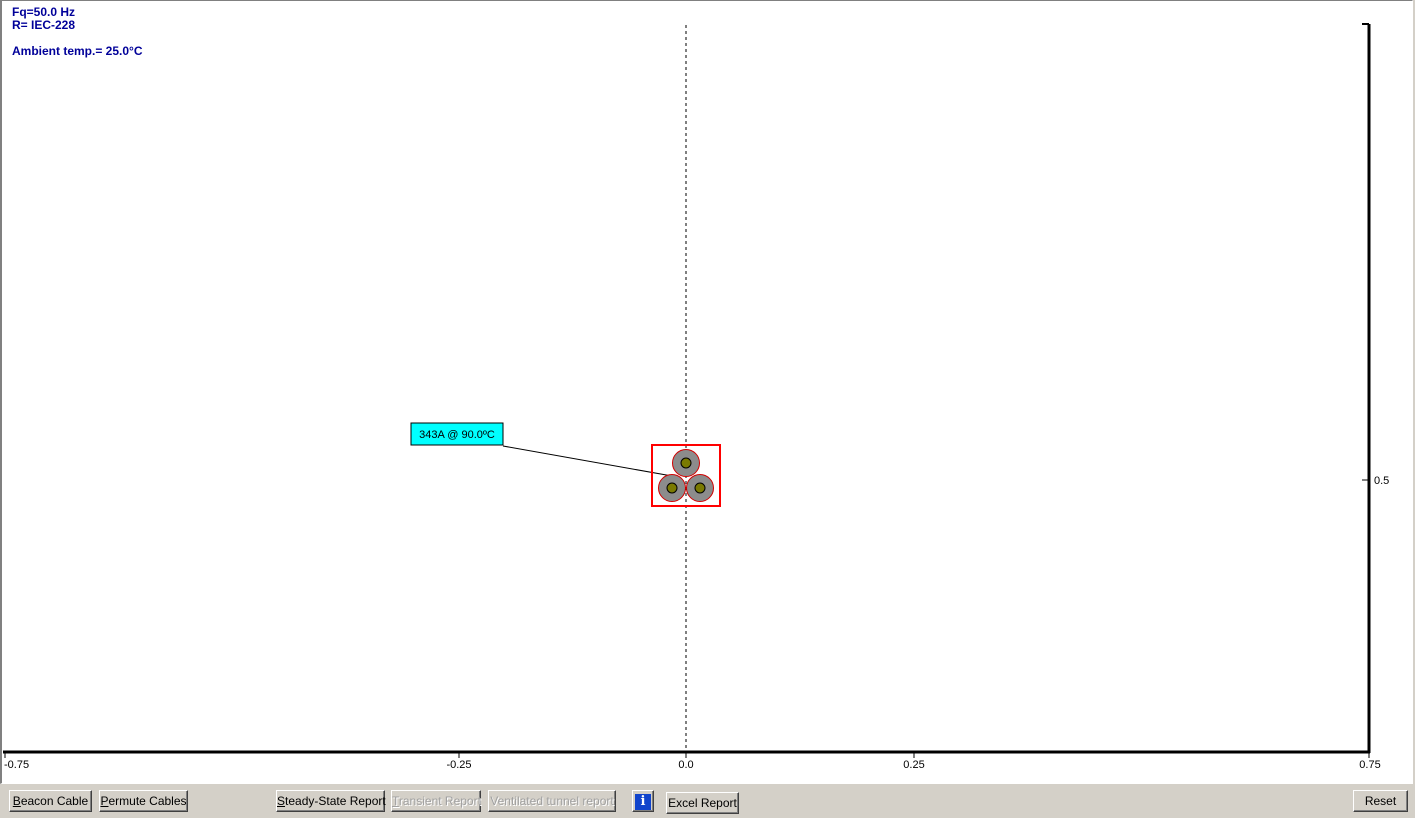 The width and height of the screenshot is (1415, 818). Describe the element at coordinates (16, 765) in the screenshot. I see `x-tick-label: -0.75` at that location.